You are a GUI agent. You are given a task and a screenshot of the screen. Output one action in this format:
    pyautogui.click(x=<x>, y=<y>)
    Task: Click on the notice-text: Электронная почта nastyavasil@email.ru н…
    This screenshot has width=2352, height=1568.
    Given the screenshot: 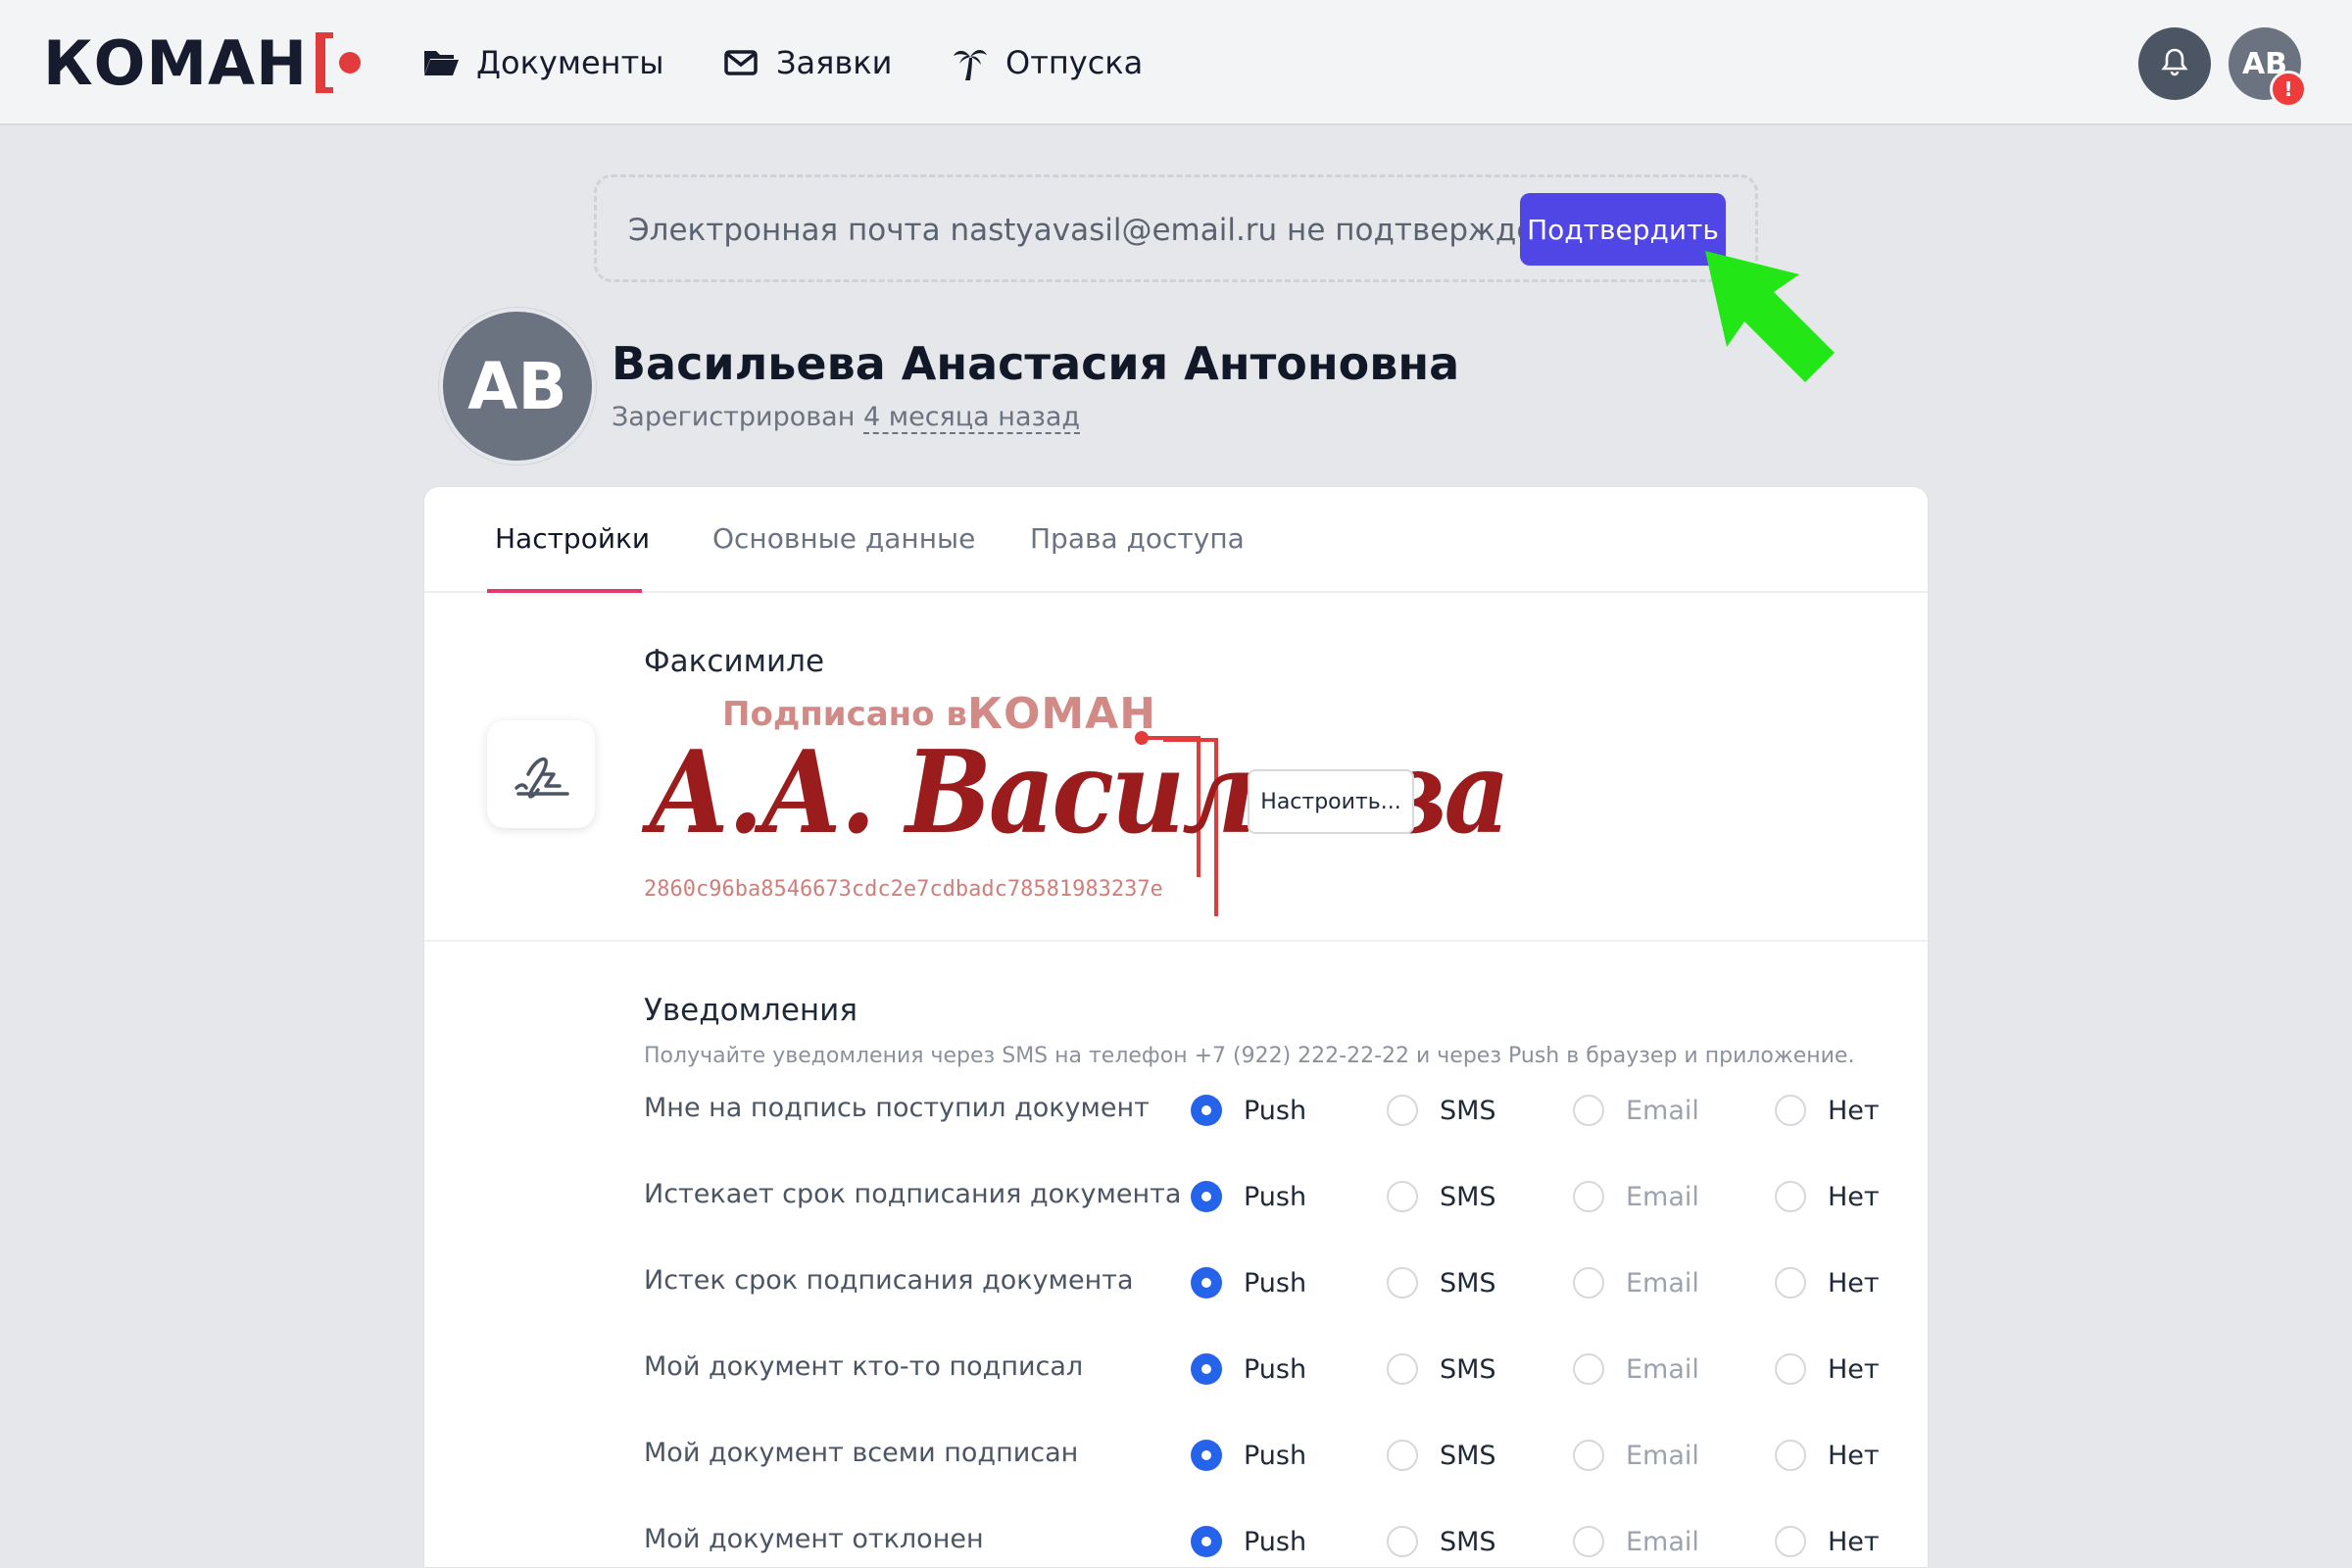 What is the action you would take?
    pyautogui.click(x=1101, y=230)
    